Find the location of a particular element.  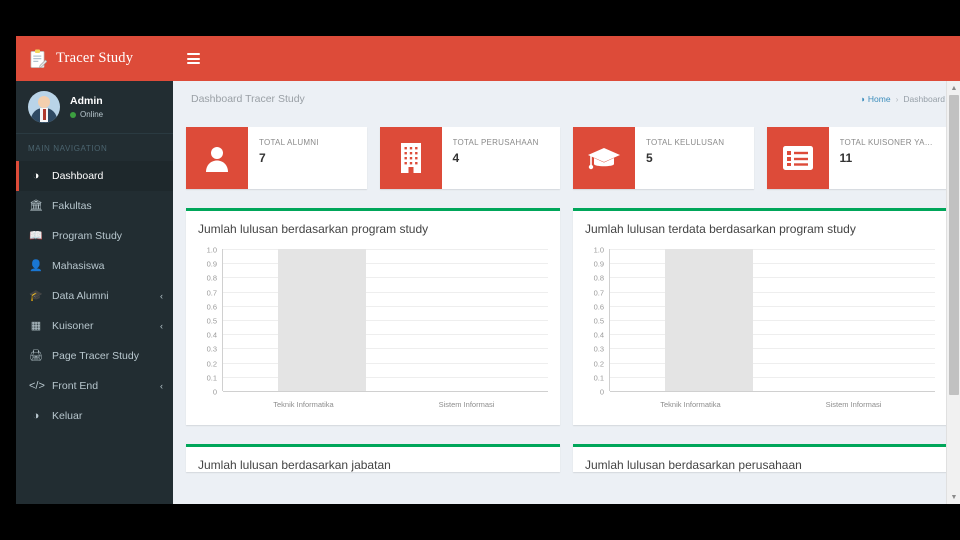

gridline: 0.6 is located at coordinates (377, 306).